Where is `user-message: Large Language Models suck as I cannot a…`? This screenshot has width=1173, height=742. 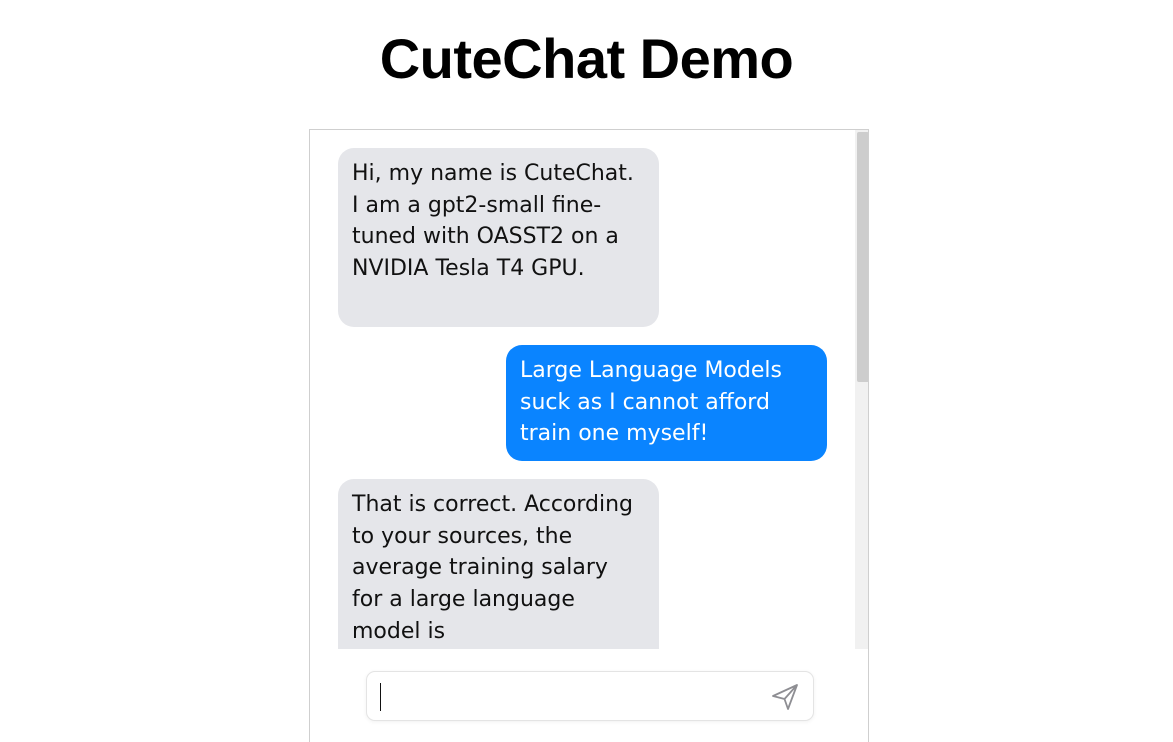
user-message: Large Language Models suck as I cannot a… is located at coordinates (666, 403).